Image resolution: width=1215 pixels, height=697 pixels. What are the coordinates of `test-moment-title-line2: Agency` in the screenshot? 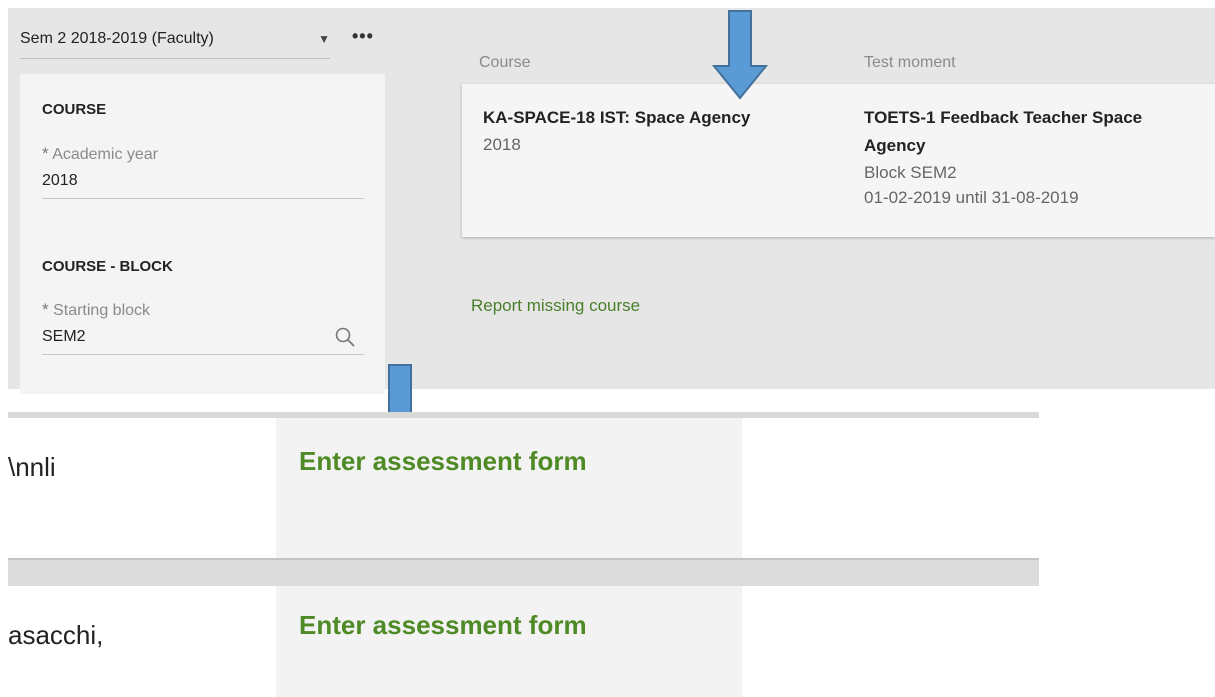 It's located at (895, 145).